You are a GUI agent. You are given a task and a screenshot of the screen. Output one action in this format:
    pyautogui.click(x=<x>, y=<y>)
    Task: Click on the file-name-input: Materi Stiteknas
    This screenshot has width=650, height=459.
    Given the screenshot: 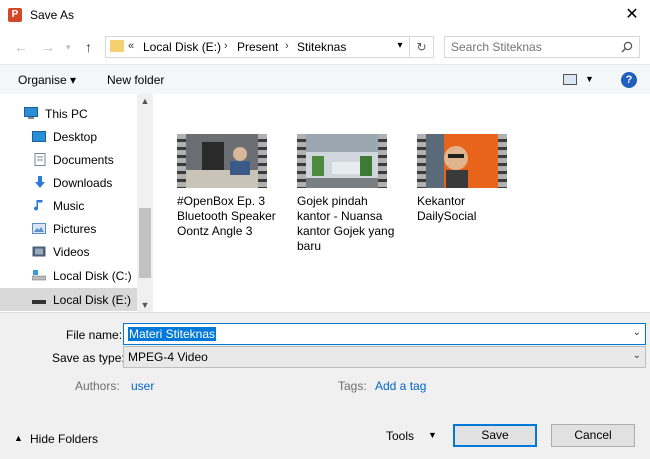 What is the action you would take?
    pyautogui.click(x=172, y=334)
    